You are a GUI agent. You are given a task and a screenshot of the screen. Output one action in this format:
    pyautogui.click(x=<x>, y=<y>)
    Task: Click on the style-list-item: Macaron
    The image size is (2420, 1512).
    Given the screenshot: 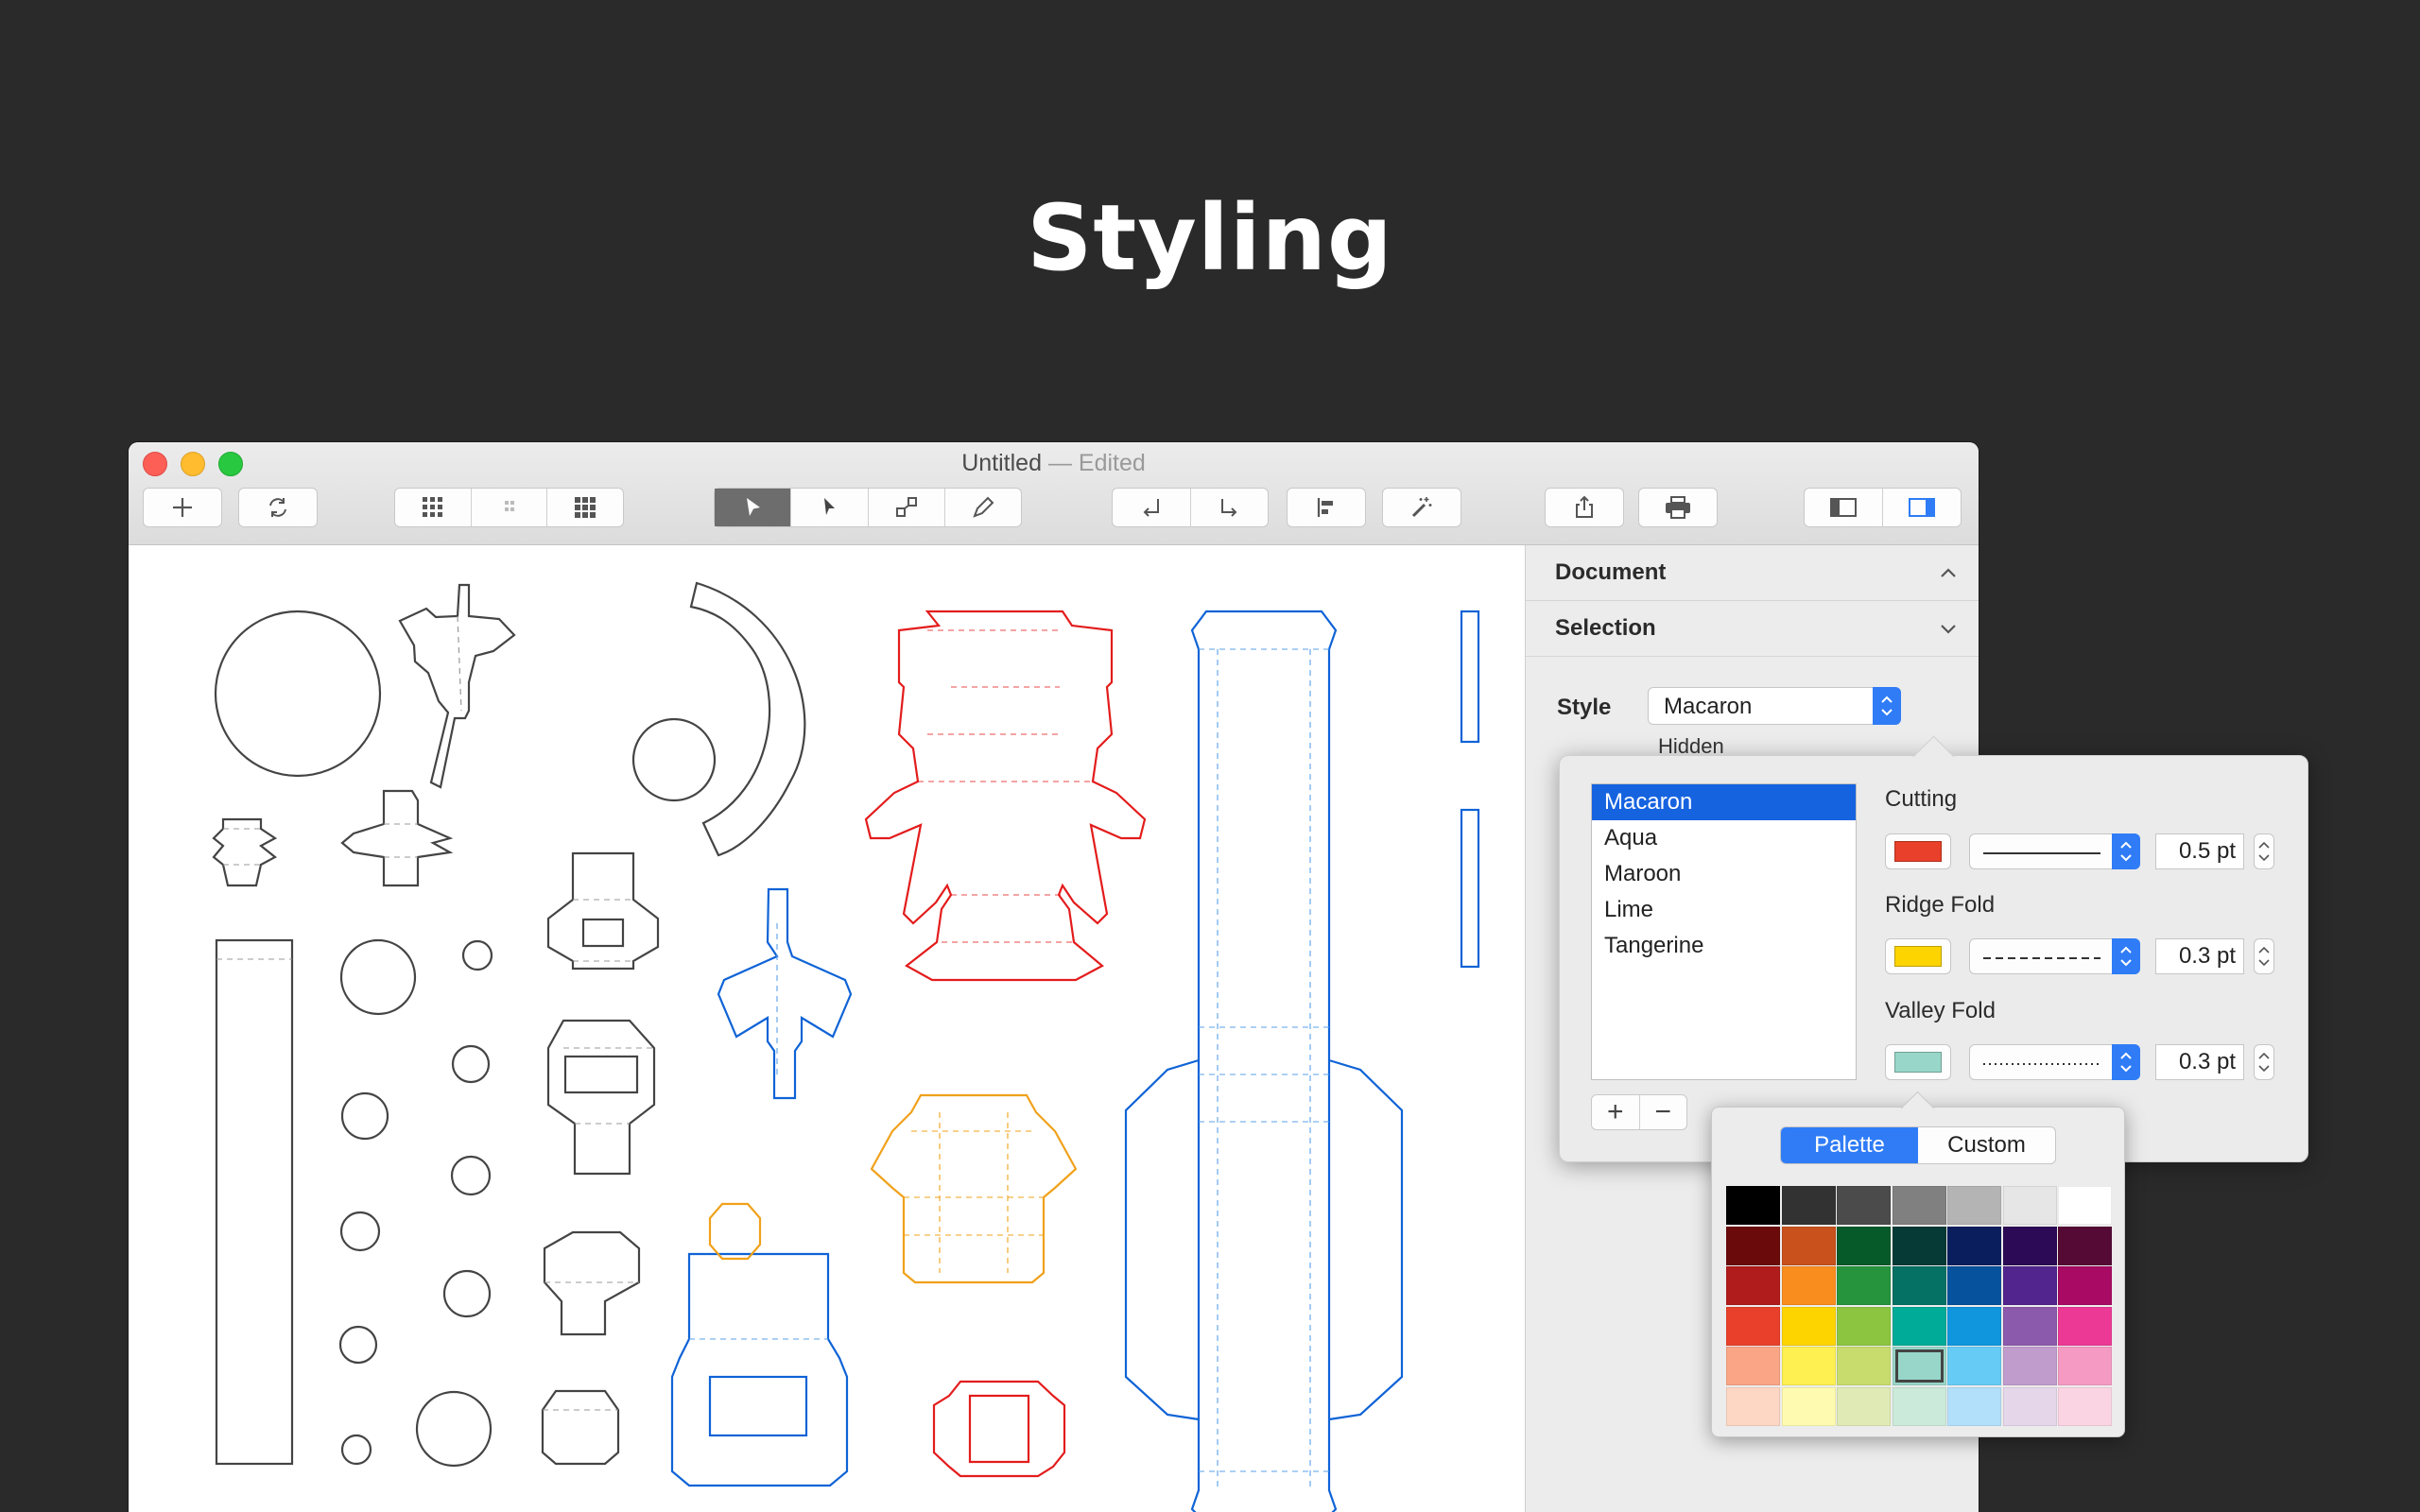 What is the action you would take?
    pyautogui.click(x=1724, y=802)
    